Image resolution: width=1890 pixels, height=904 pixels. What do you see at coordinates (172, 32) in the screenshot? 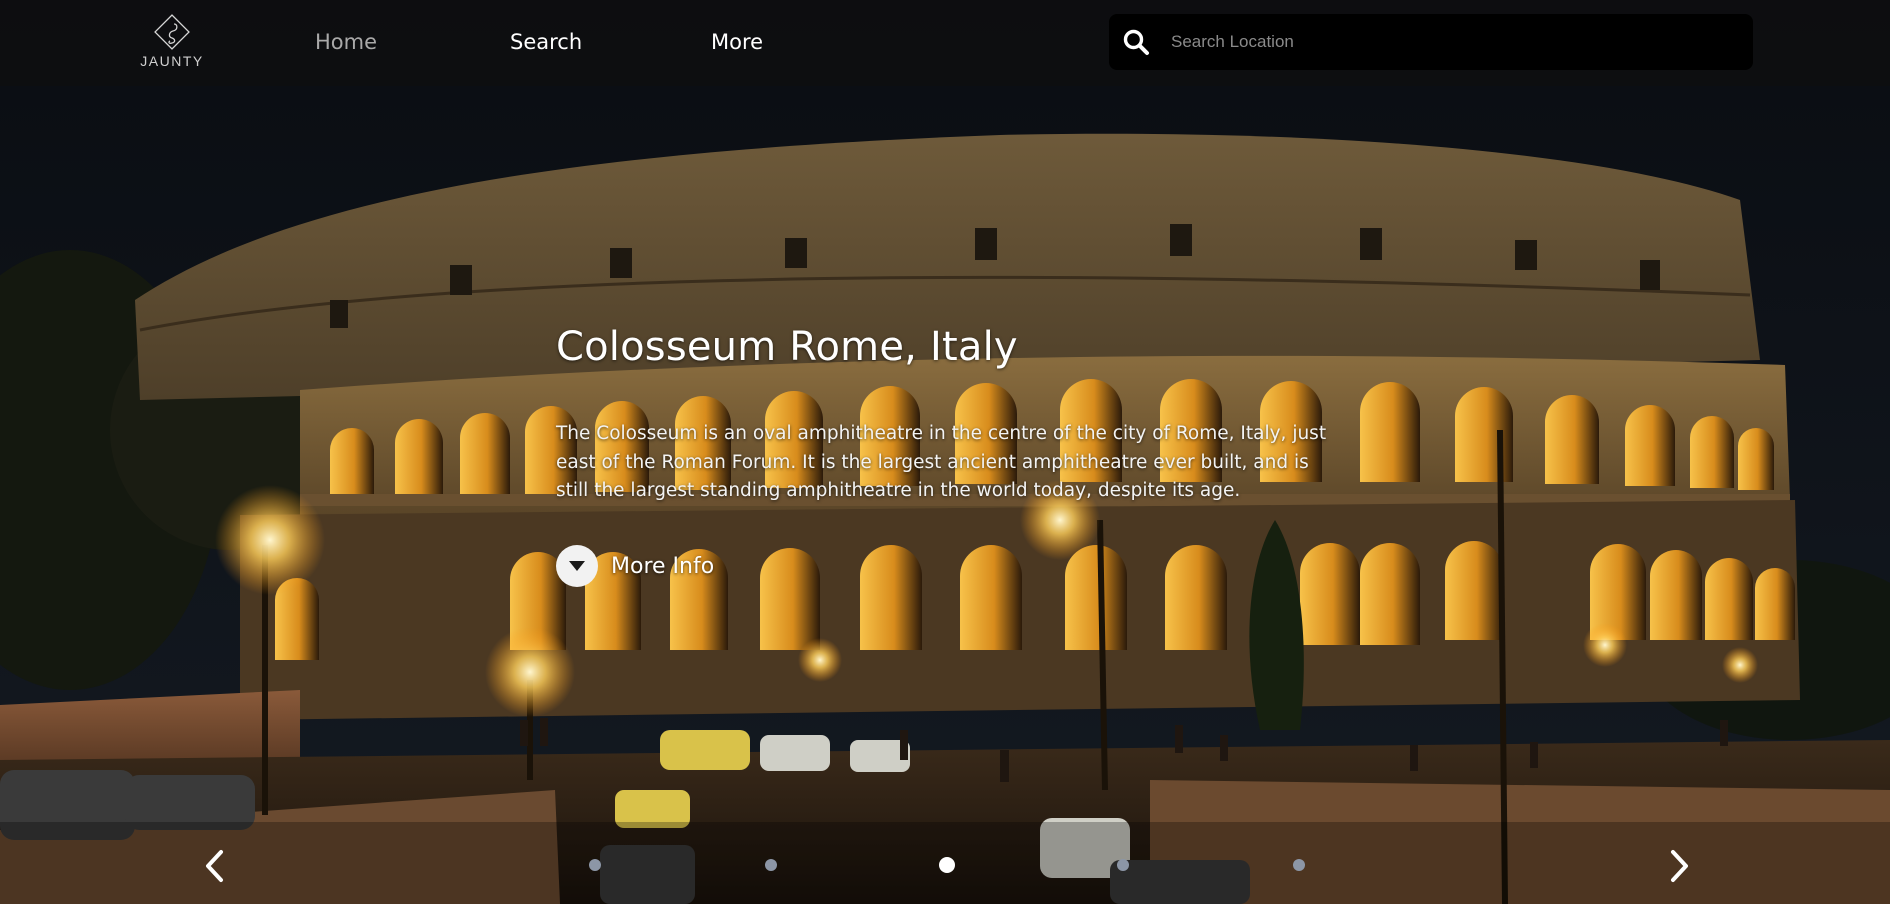
I see `jaunty-diamond-logo-icon` at bounding box center [172, 32].